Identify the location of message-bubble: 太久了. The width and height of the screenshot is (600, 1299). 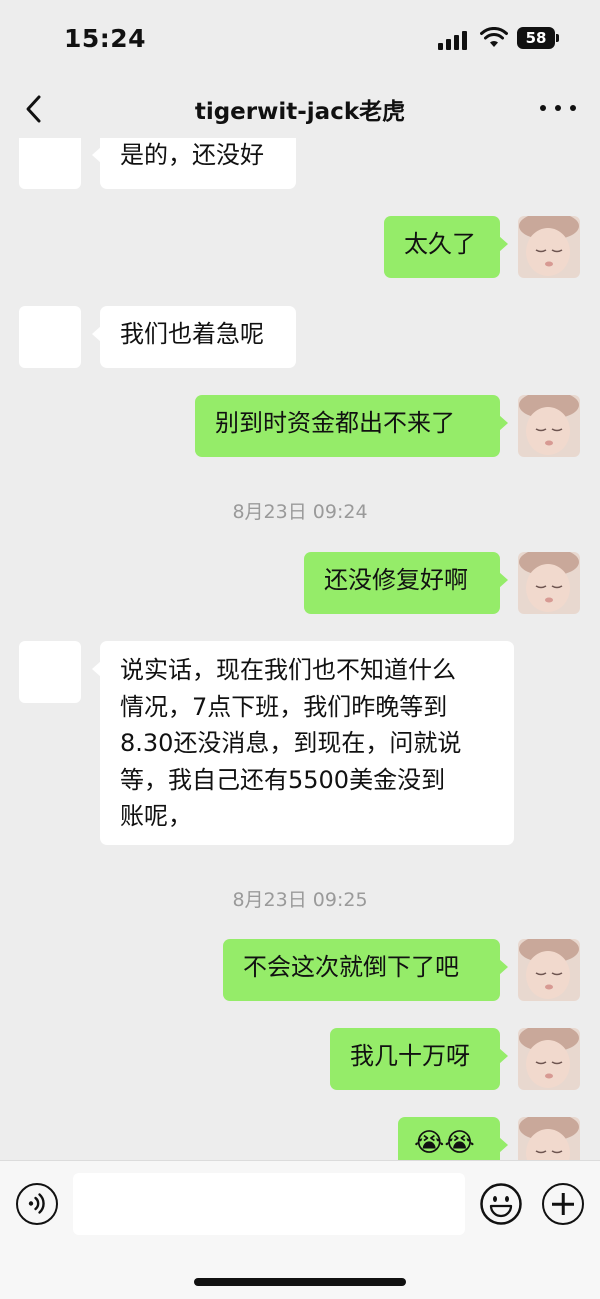
(446, 247).